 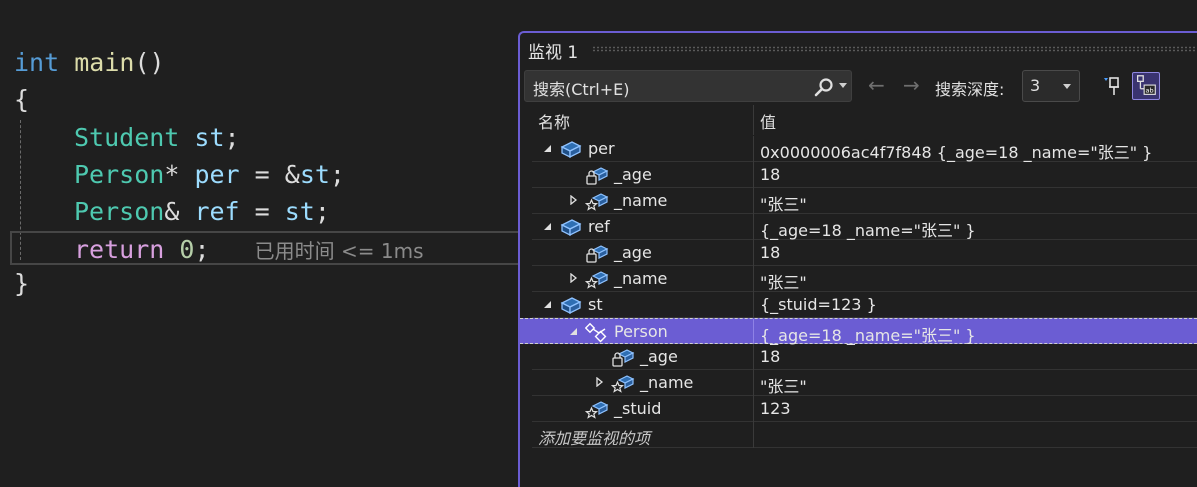 I want to click on search-icon, so click(x=824, y=87).